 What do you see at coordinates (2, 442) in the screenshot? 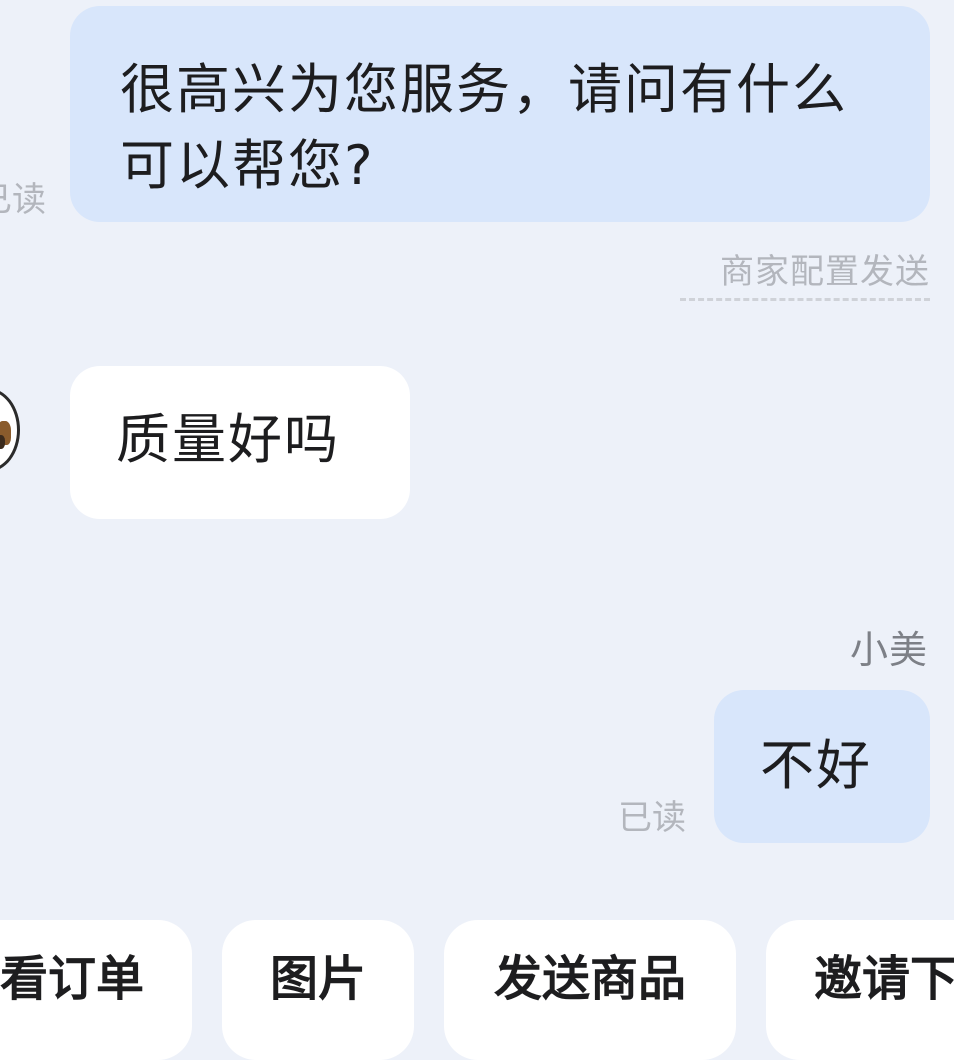
I see `avatar-image-detail` at bounding box center [2, 442].